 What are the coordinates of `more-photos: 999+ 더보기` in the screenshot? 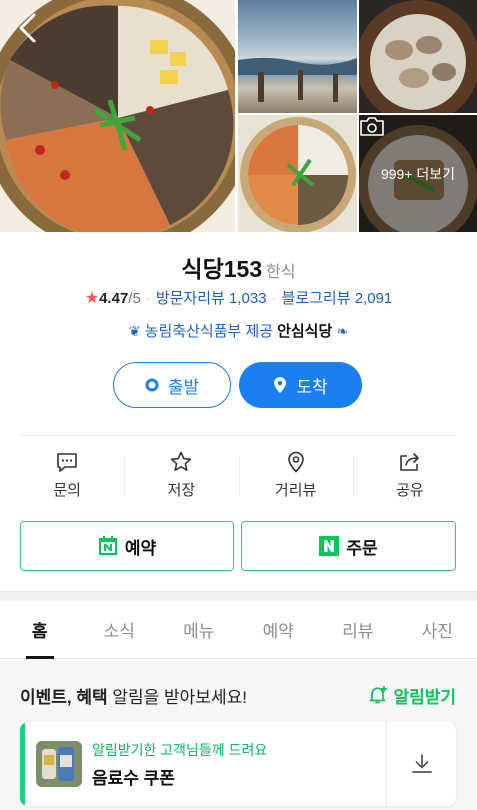 It's located at (418, 173).